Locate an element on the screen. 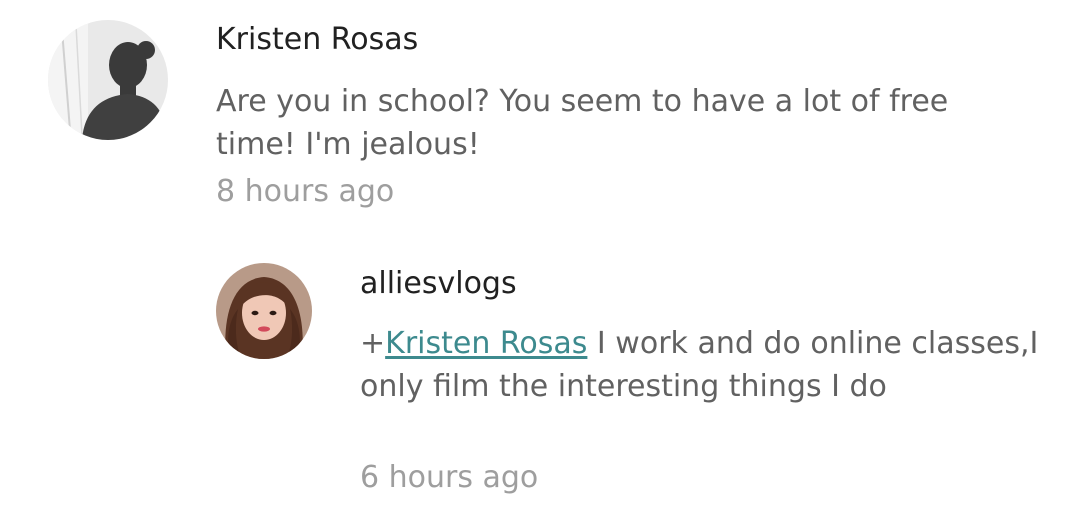 The image size is (1065, 526). comment-author: Kristen Rosas is located at coordinates (317, 40).